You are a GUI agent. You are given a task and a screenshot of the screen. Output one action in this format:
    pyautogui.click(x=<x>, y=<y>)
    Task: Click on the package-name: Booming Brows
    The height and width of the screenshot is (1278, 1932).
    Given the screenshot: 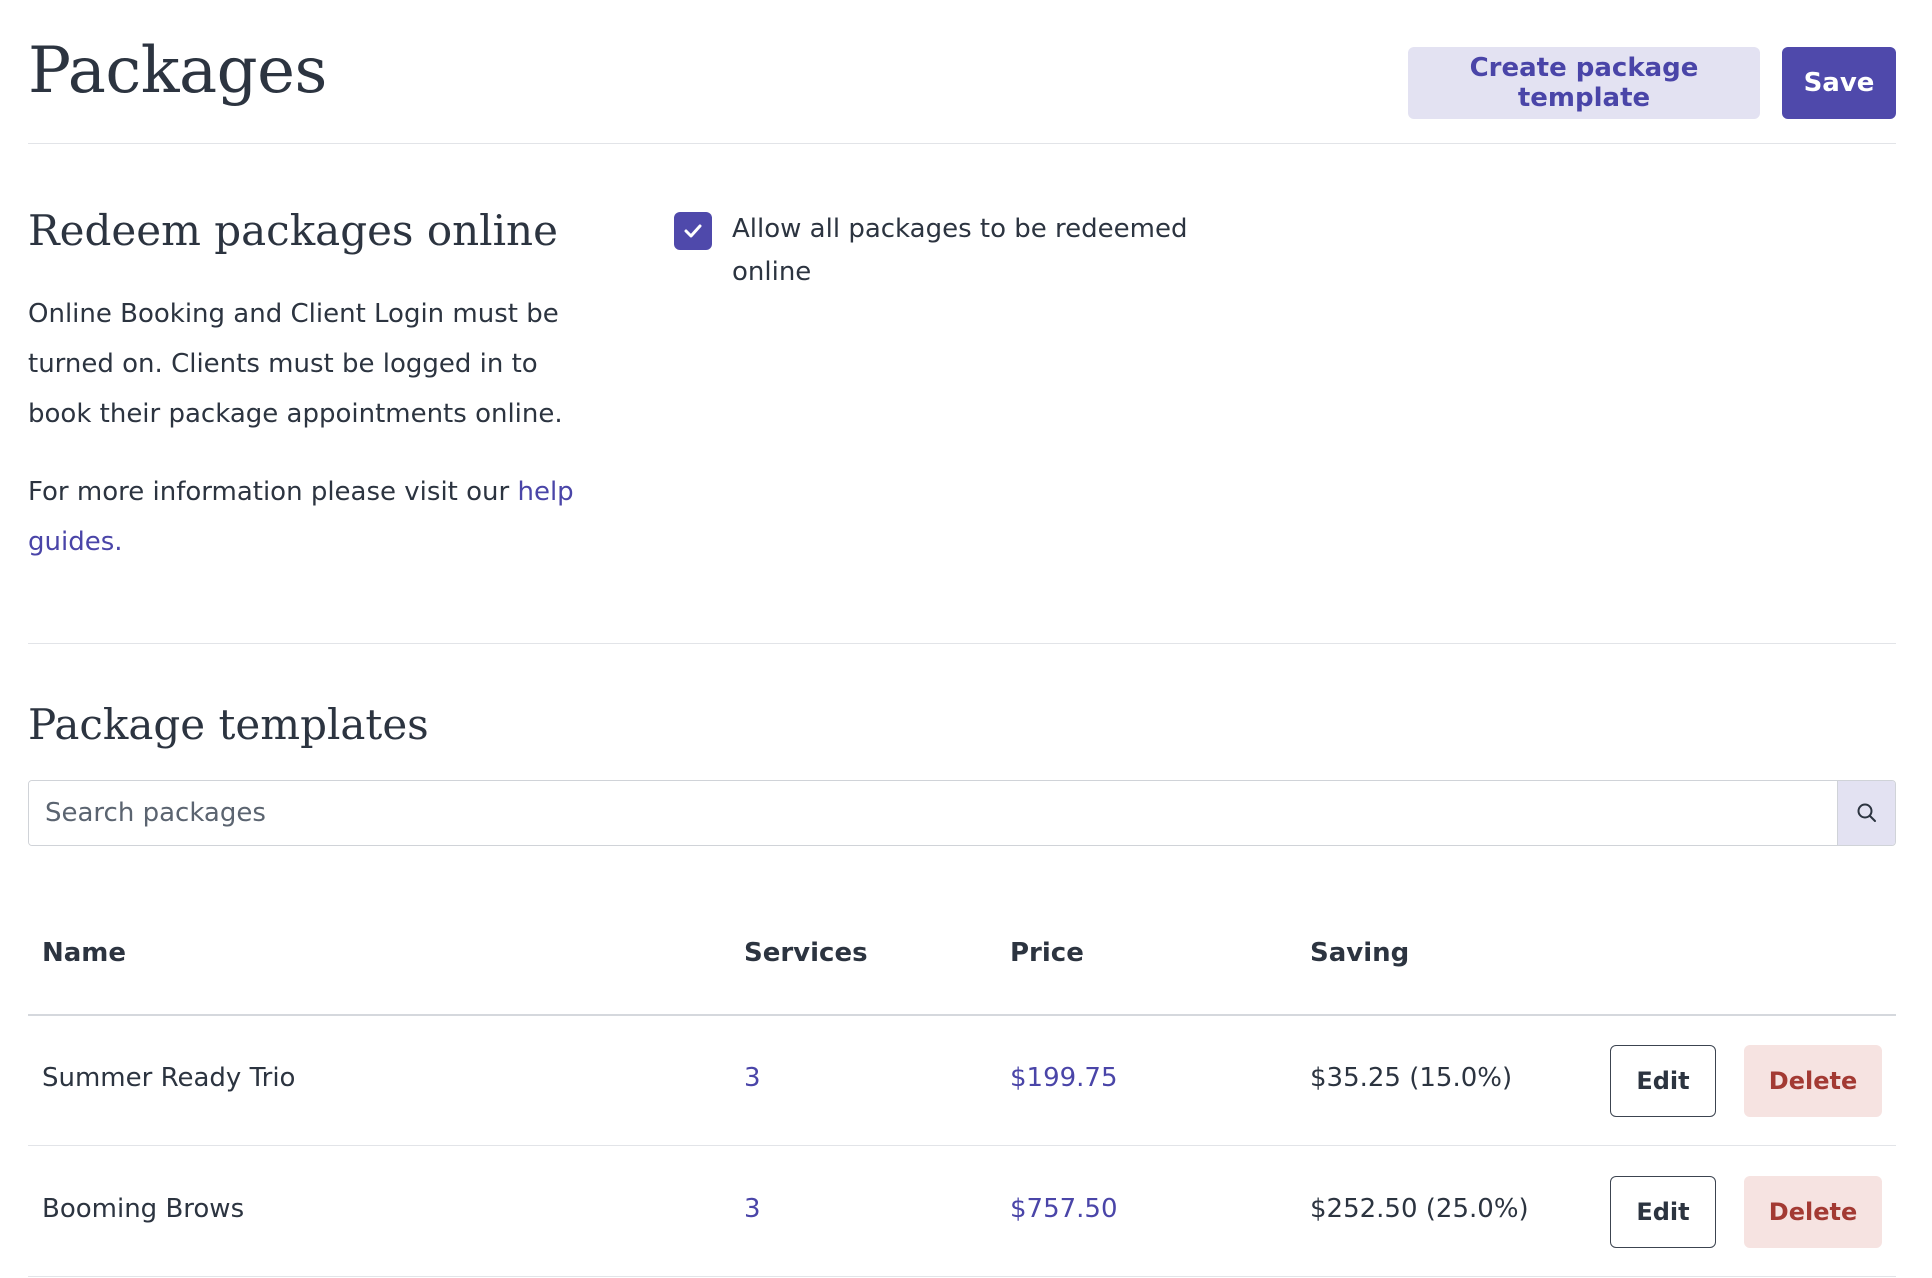 What is the action you would take?
    pyautogui.click(x=143, y=1209)
    